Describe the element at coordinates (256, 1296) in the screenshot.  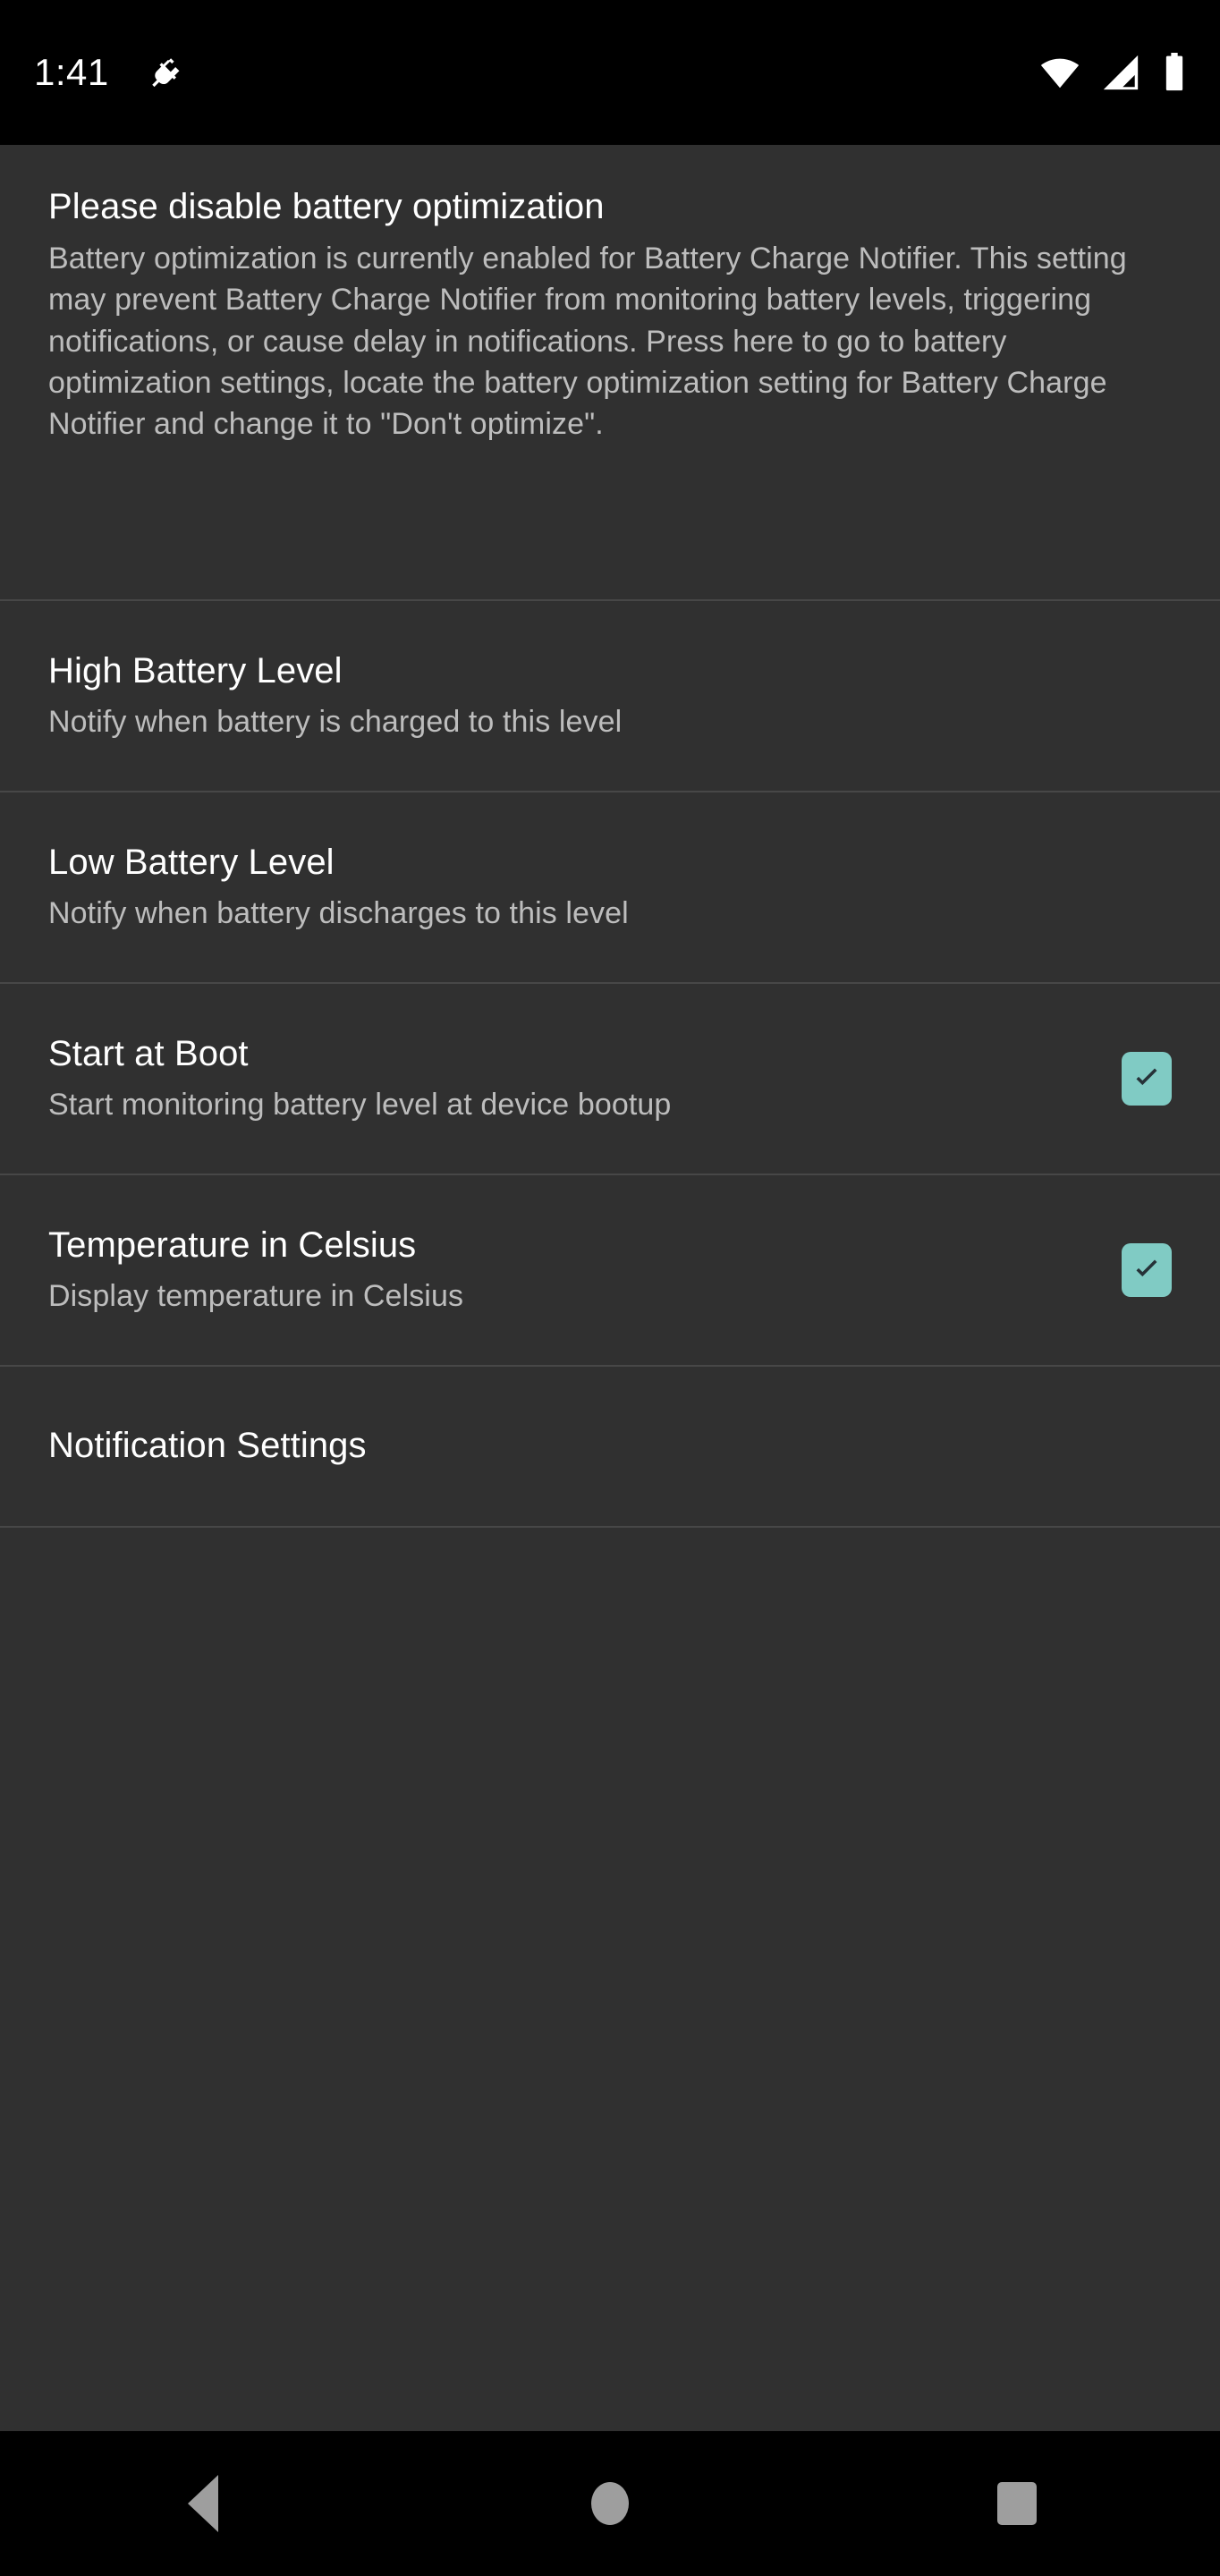
I see `preference-summary: Display temperature in Celsius` at that location.